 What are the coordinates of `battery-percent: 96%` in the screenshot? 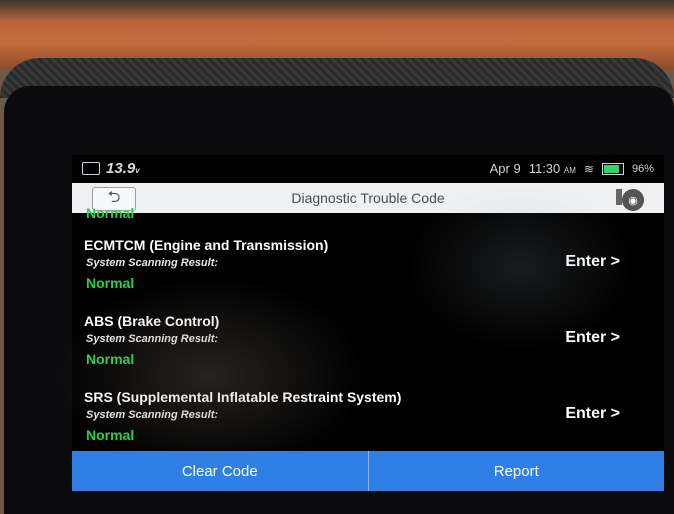 It's located at (642, 168).